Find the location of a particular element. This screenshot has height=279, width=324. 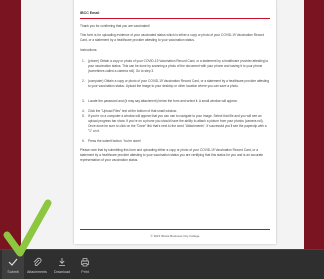

header-divider is located at coordinates (175, 18).